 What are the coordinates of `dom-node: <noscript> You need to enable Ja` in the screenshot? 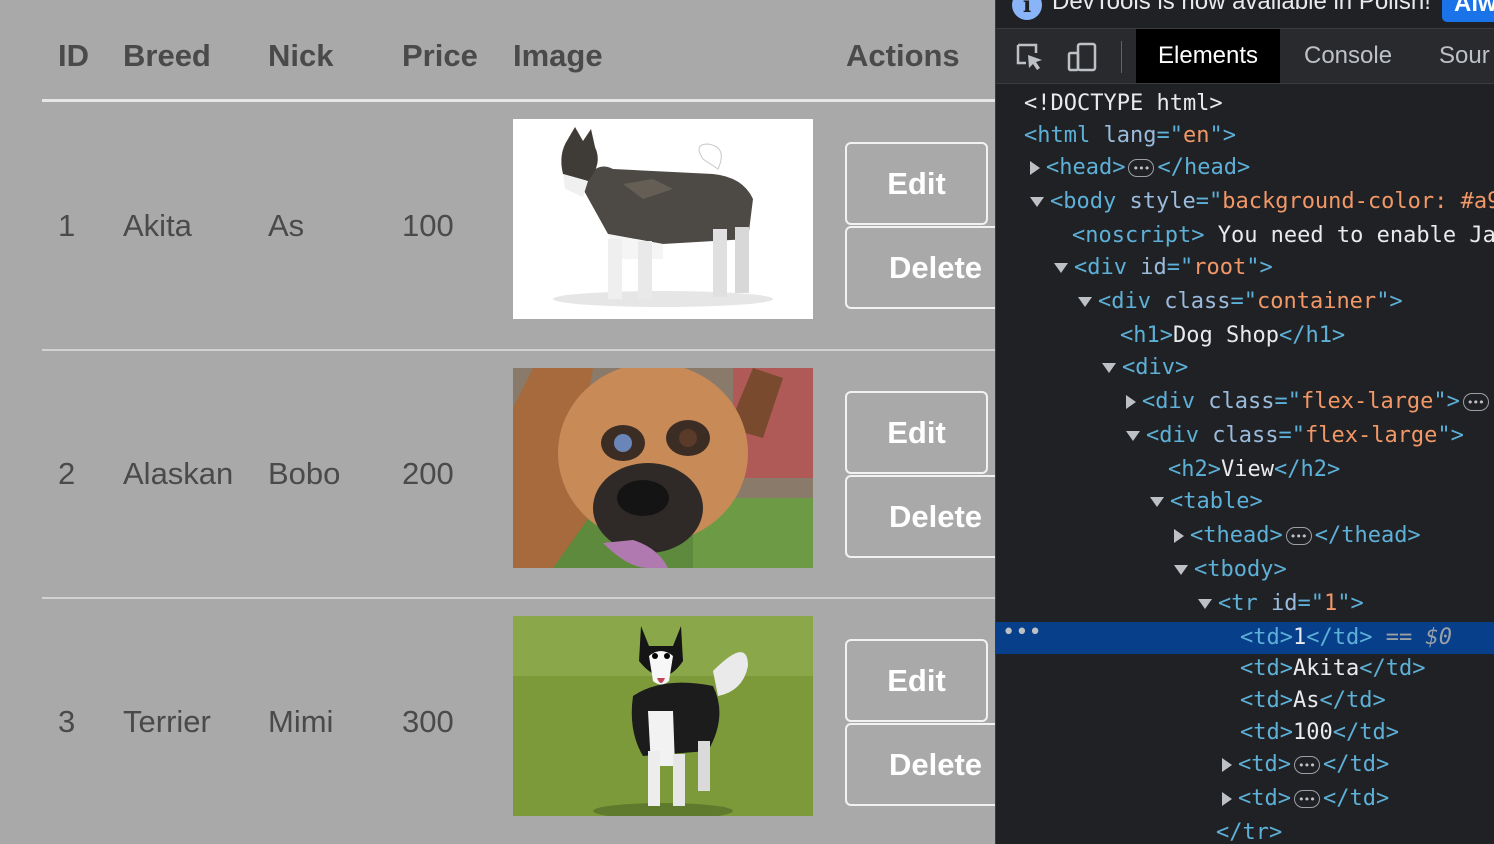 It's located at (1283, 236).